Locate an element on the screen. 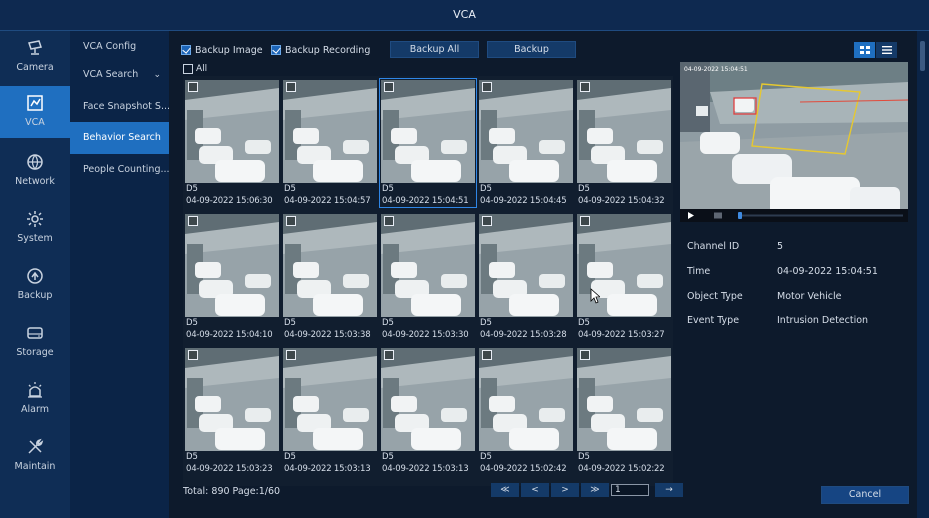 This screenshot has height=518, width=929. grid-view-button is located at coordinates (864, 50).